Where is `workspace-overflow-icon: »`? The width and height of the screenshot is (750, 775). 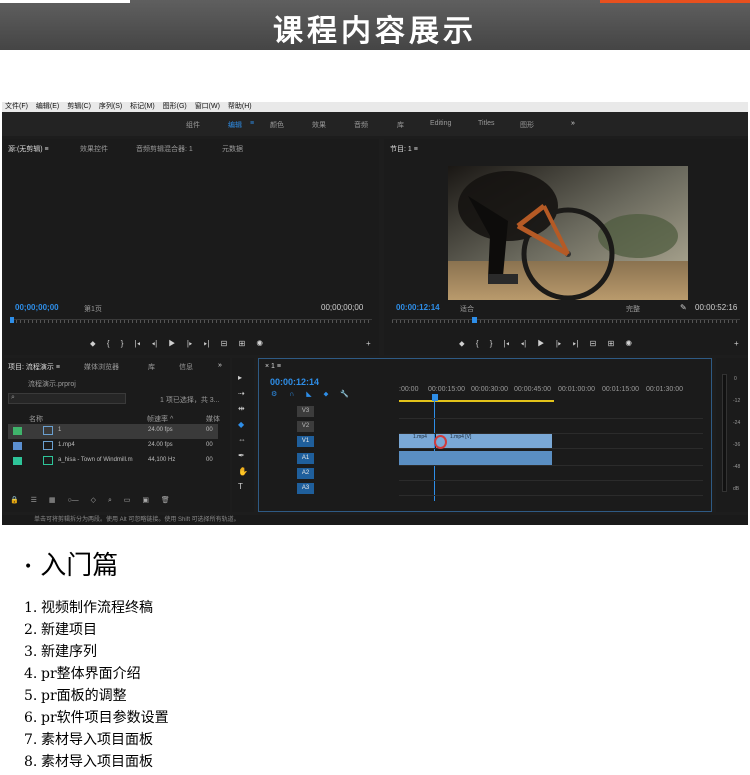 workspace-overflow-icon: » is located at coordinates (573, 123).